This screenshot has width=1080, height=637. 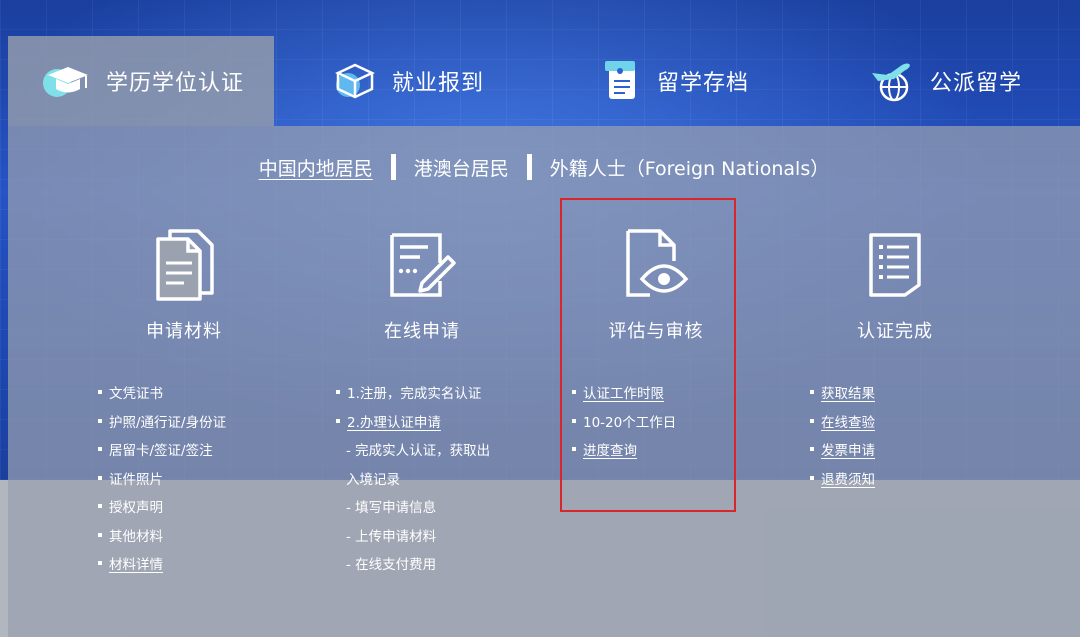 I want to click on step-title: 在线申请, so click(x=422, y=331).